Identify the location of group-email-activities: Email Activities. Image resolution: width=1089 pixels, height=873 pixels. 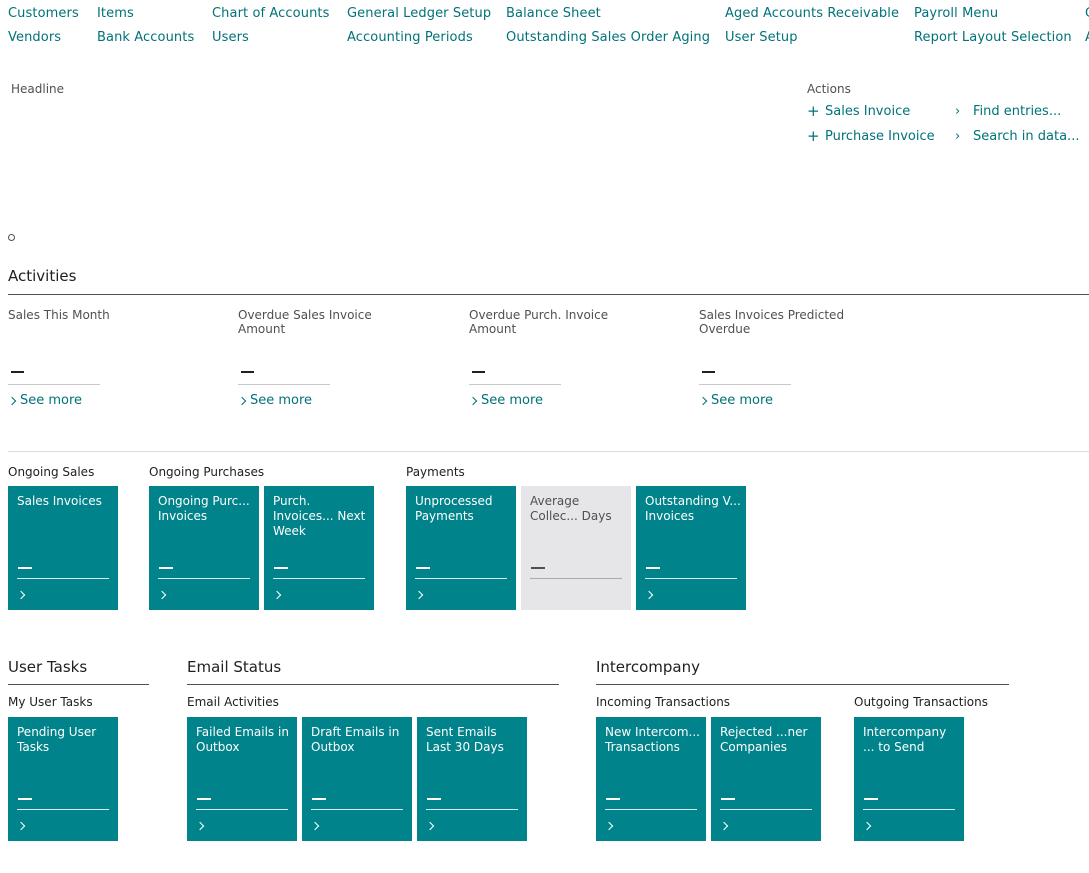
(233, 702).